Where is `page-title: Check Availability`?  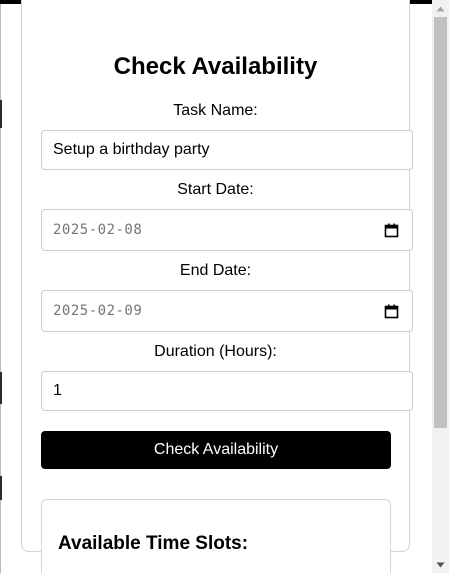 page-title: Check Availability is located at coordinates (215, 66).